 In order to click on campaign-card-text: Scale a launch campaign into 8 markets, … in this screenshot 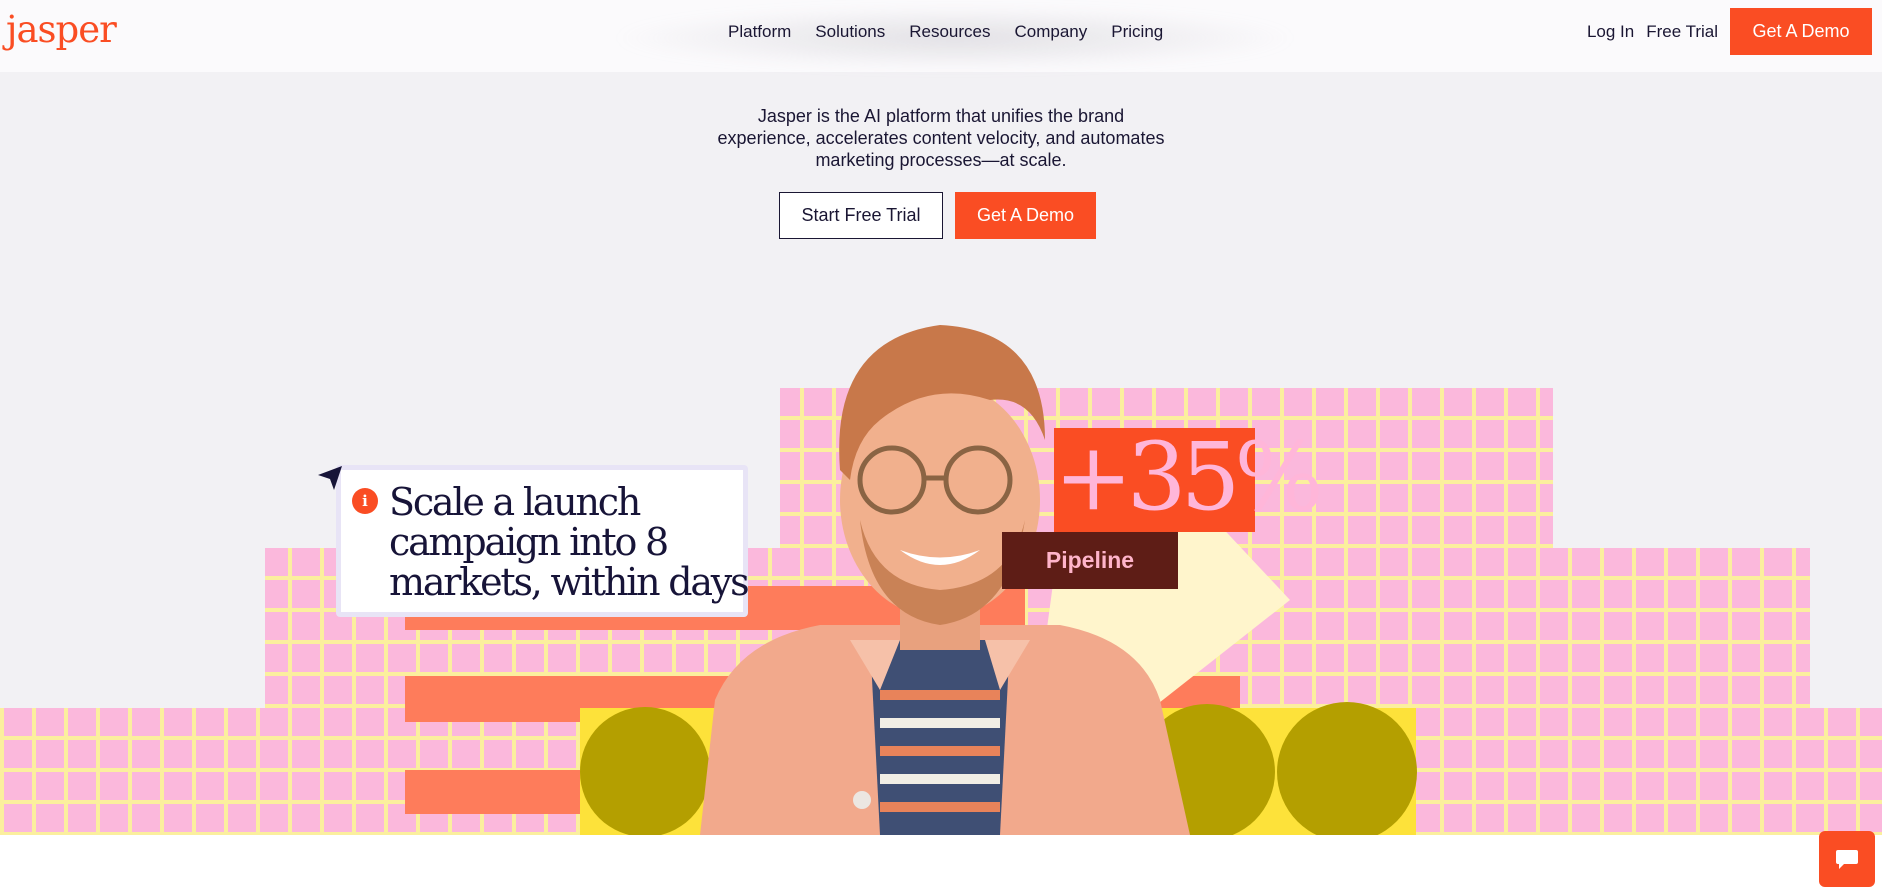, I will do `click(569, 542)`.